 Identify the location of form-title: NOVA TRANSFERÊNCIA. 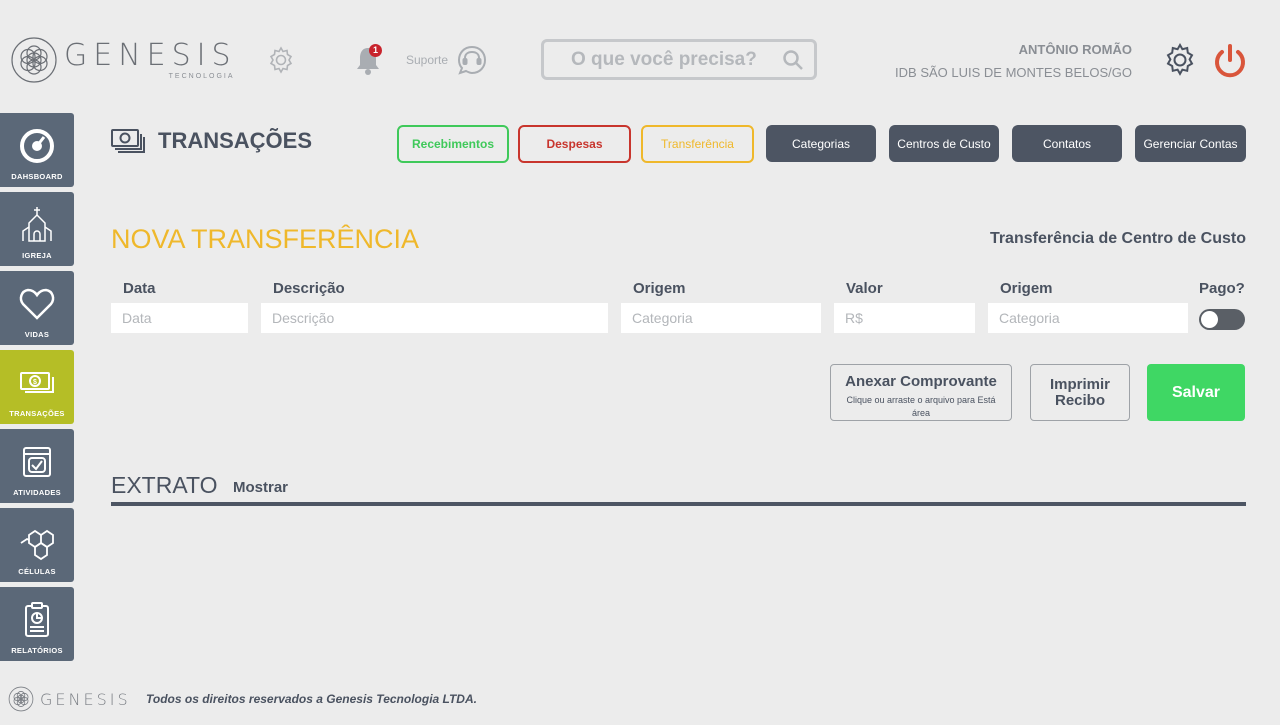
(265, 239).